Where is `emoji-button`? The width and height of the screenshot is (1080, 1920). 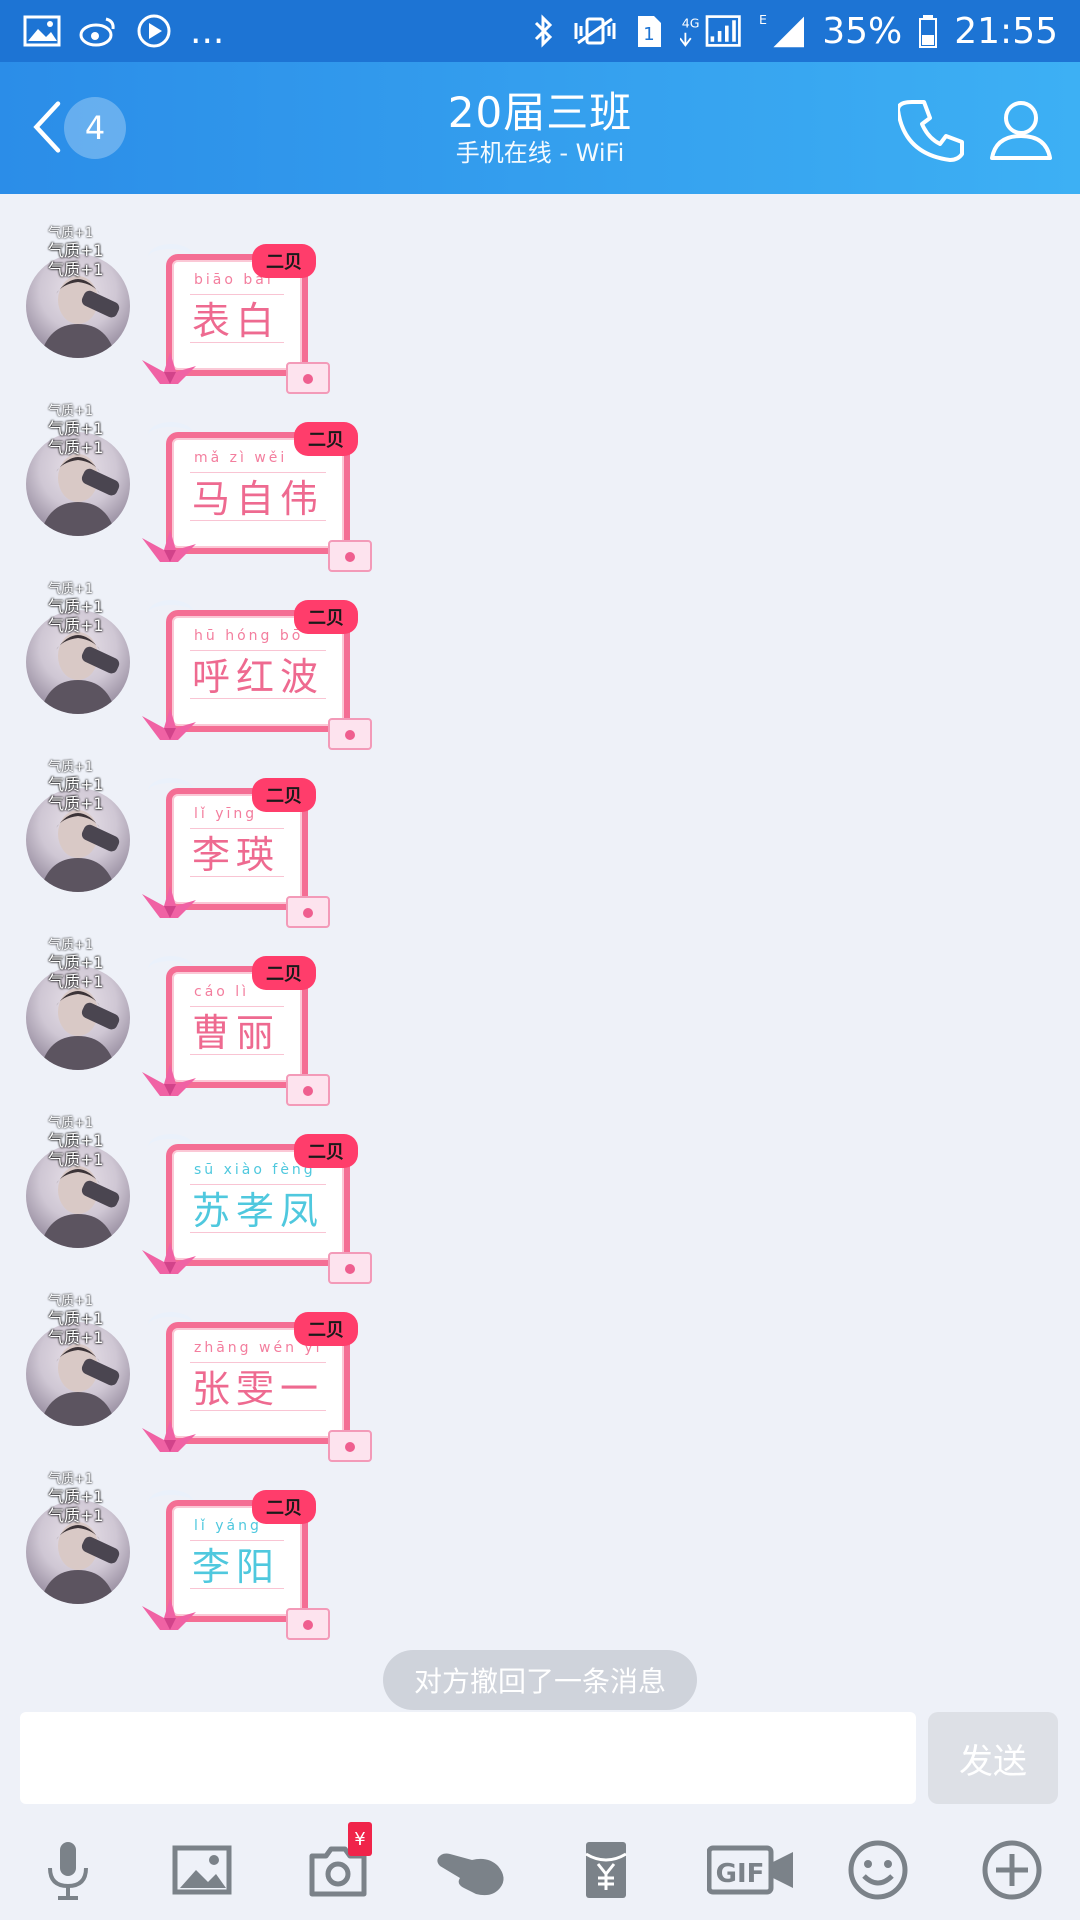
emoji-button is located at coordinates (878, 1870).